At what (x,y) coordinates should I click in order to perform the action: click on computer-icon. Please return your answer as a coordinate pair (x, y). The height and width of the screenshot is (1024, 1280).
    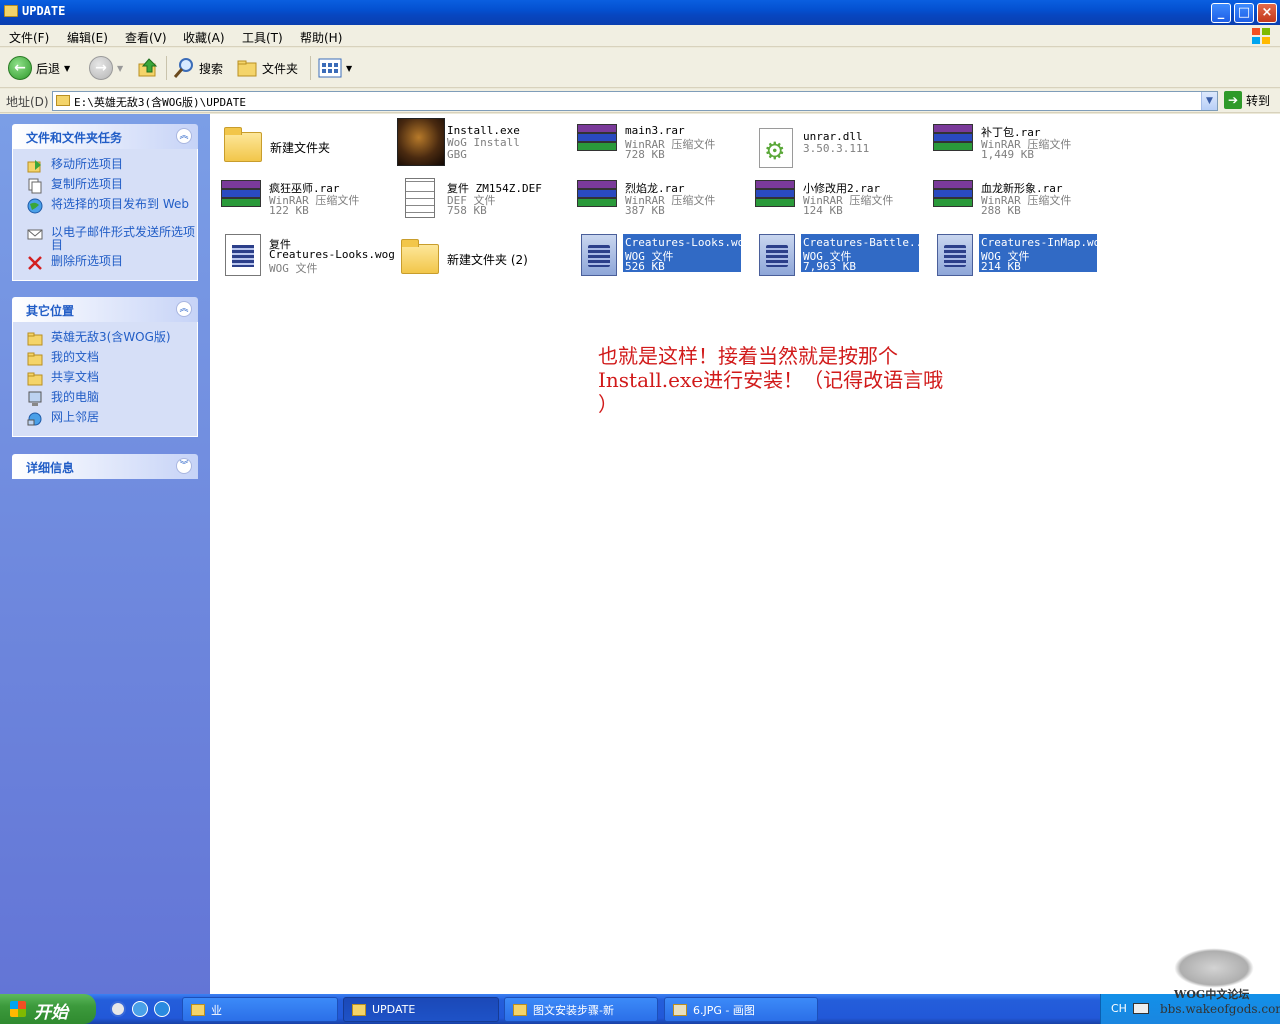
    Looking at the image, I should click on (35, 398).